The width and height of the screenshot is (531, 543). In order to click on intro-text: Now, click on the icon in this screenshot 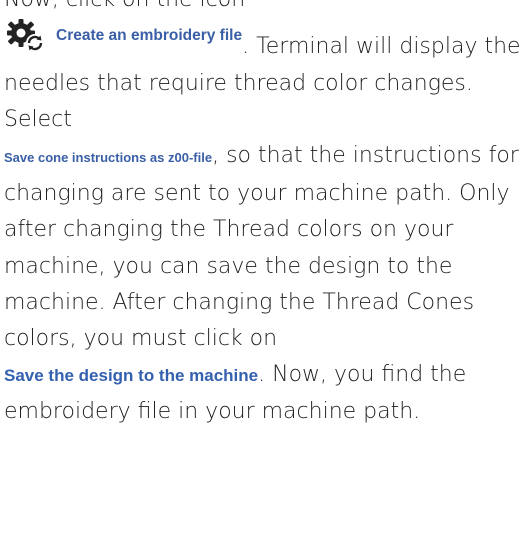, I will do `click(124, 6)`.